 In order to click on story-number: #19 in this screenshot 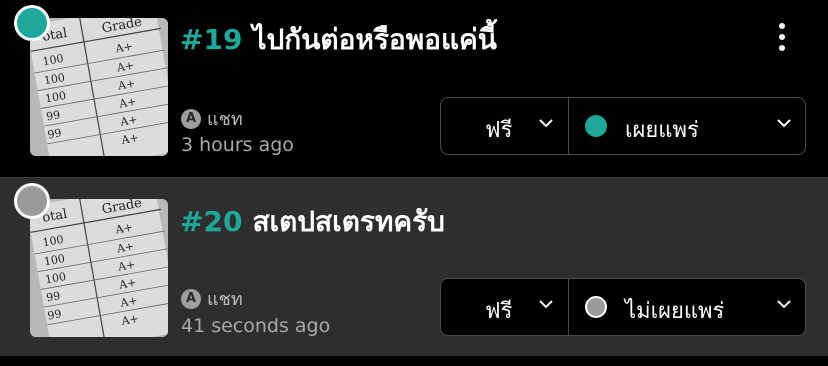, I will do `click(211, 39)`.